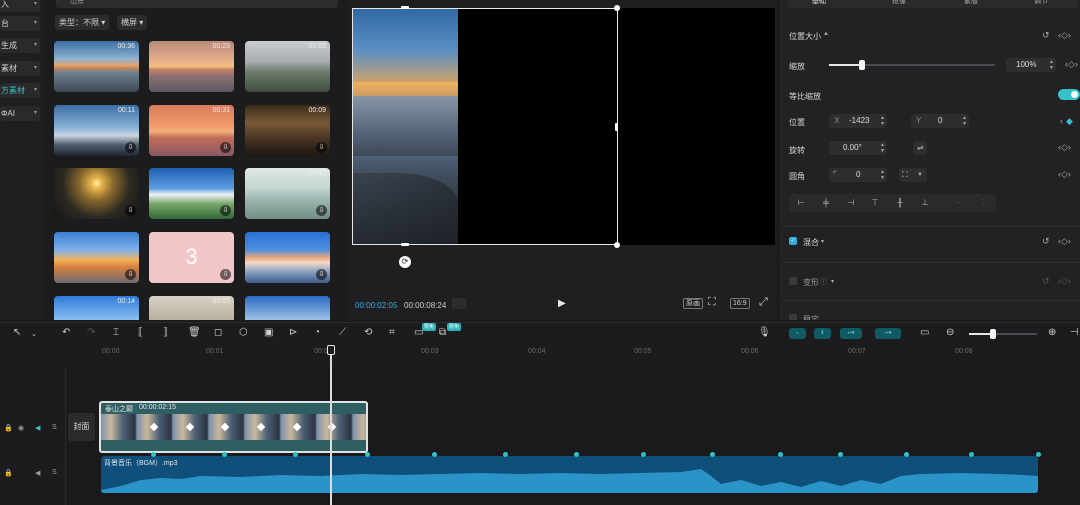 This screenshot has height=505, width=1080. What do you see at coordinates (851, 203) in the screenshot?
I see `align-right-icon: ⊣` at bounding box center [851, 203].